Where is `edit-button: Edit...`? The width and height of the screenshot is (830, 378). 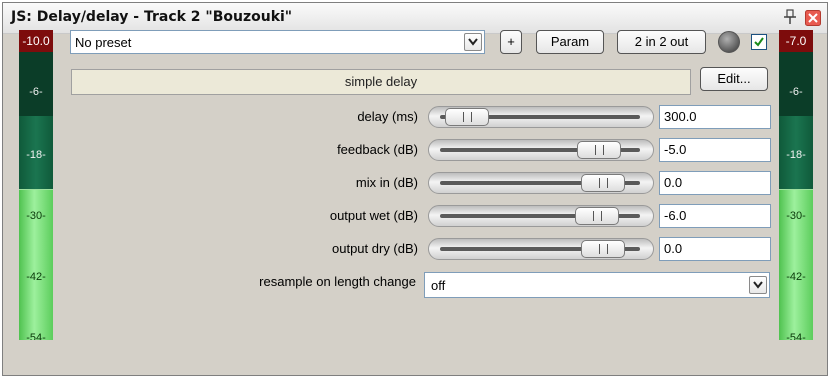
edit-button: Edit... is located at coordinates (734, 79).